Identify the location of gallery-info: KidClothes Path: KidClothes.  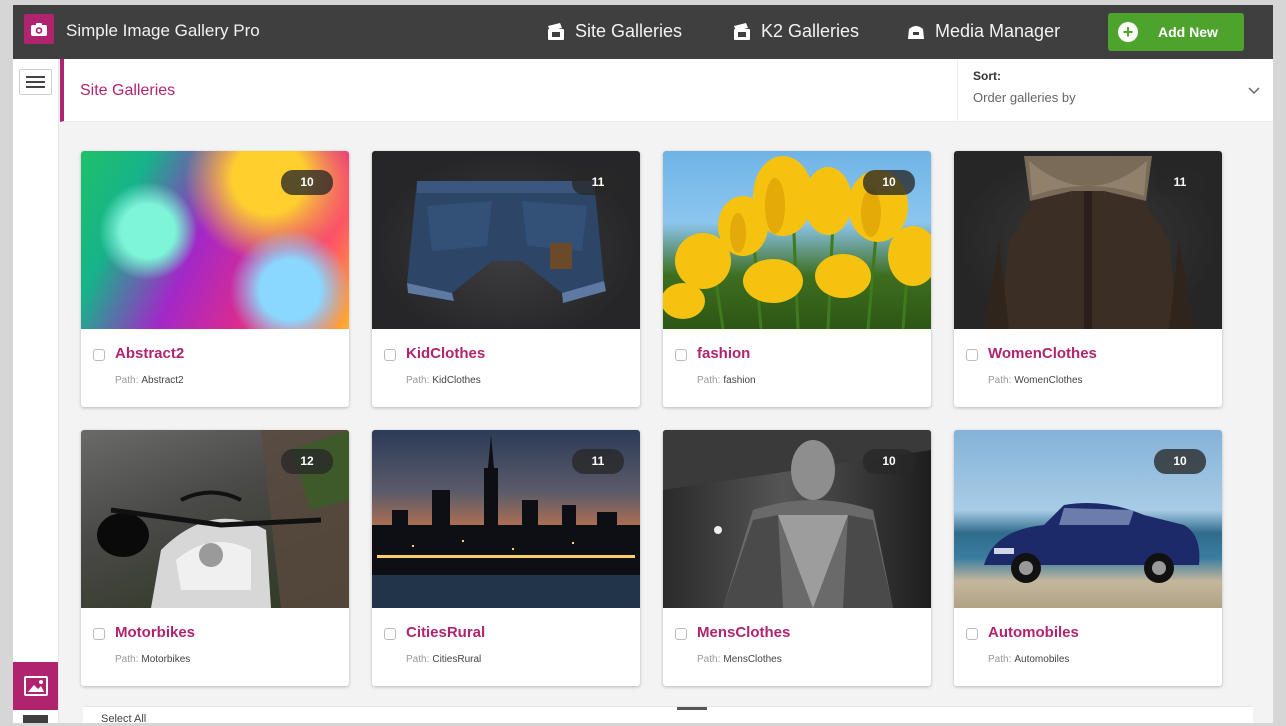
(506, 368).